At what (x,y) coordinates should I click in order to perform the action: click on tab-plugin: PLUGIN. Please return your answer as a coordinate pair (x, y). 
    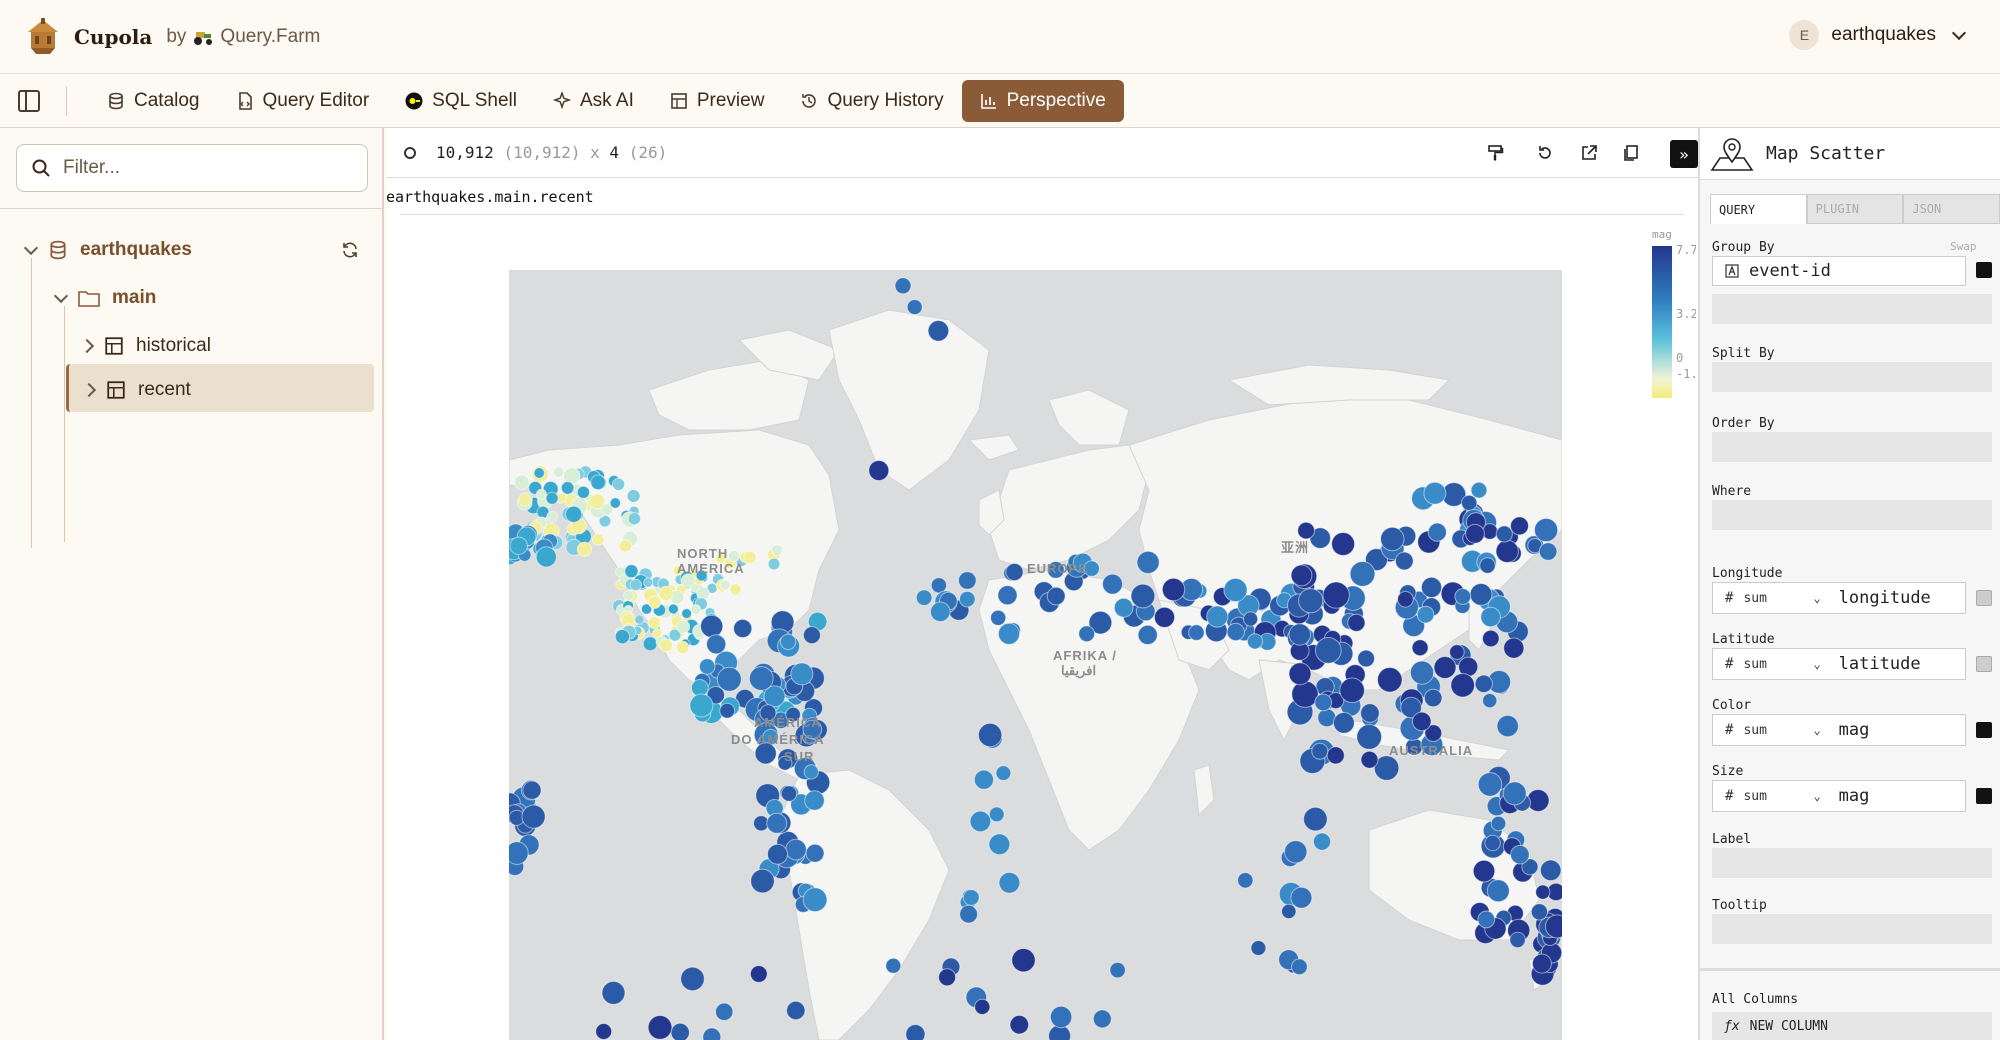
    Looking at the image, I should click on (1855, 209).